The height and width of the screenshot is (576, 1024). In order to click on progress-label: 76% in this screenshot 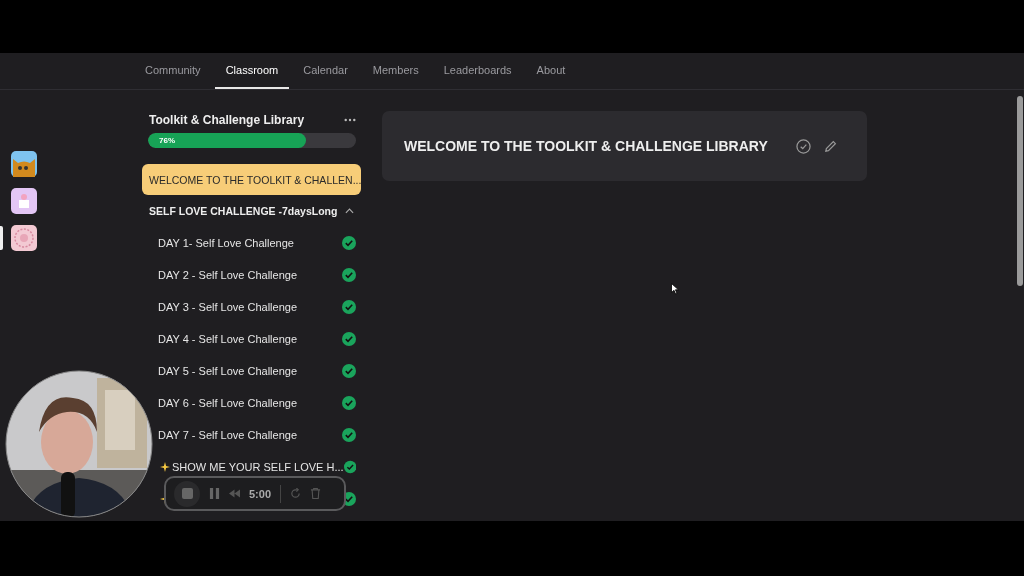, I will do `click(167, 140)`.